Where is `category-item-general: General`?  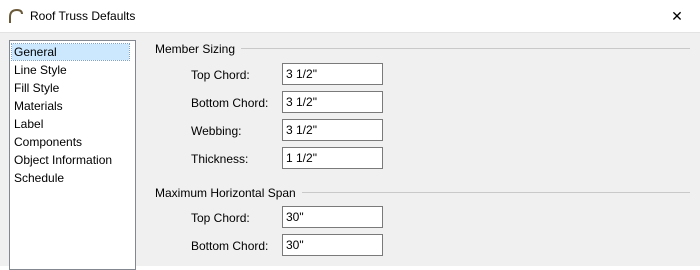
category-item-general: General is located at coordinates (70, 52).